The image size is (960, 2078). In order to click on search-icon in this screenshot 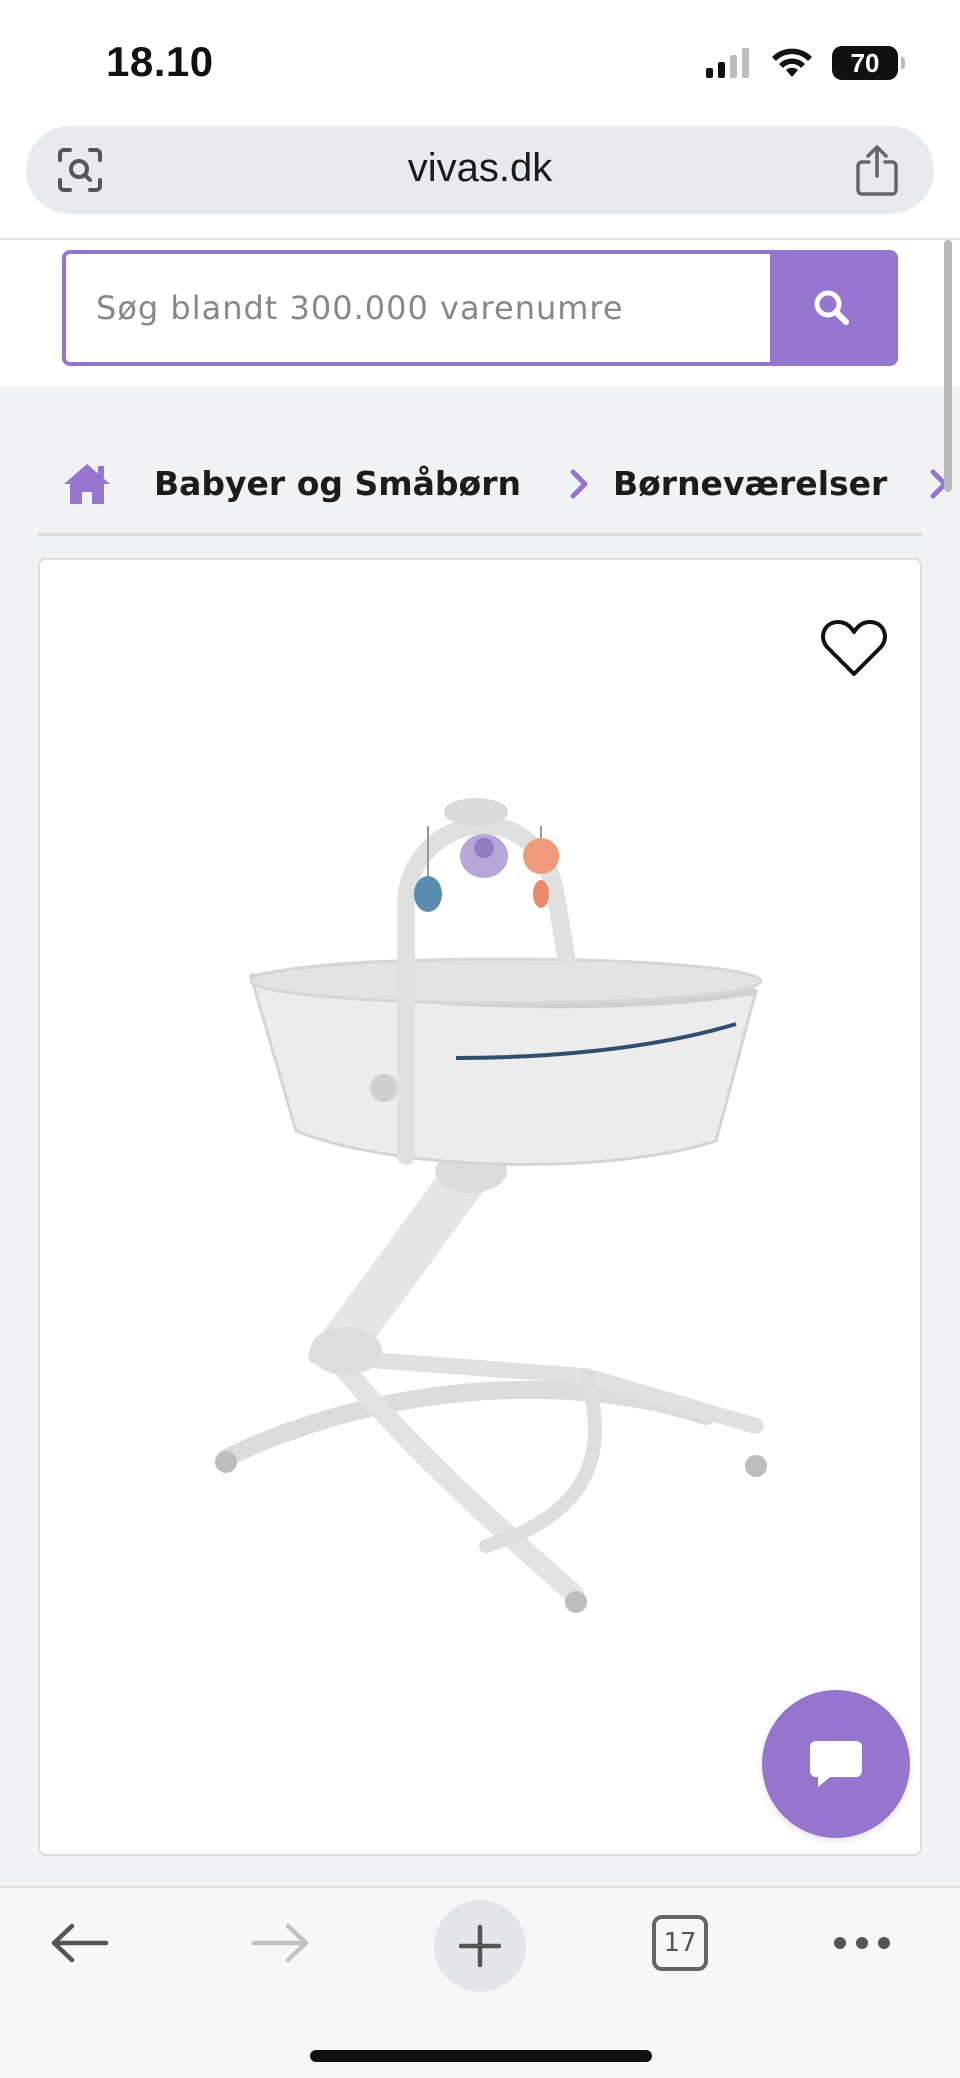, I will do `click(831, 307)`.